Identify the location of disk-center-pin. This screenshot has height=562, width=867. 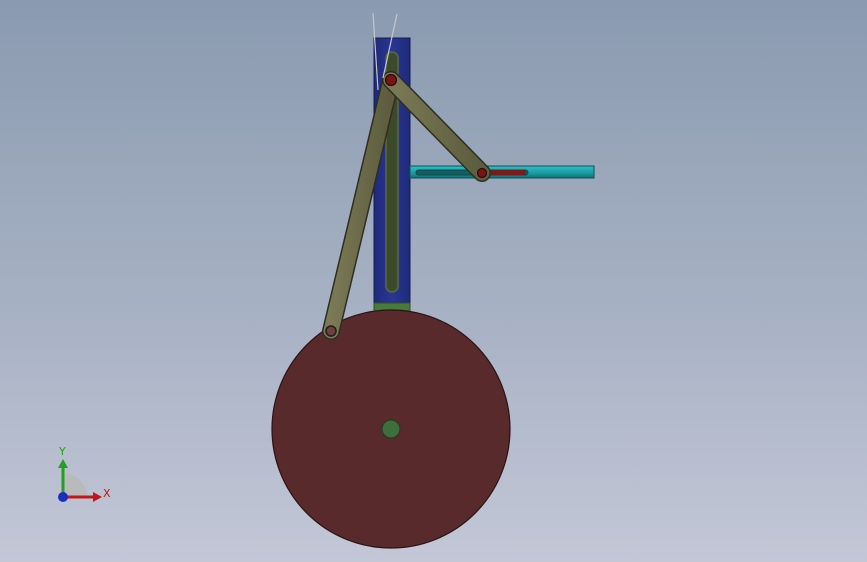
(391, 429).